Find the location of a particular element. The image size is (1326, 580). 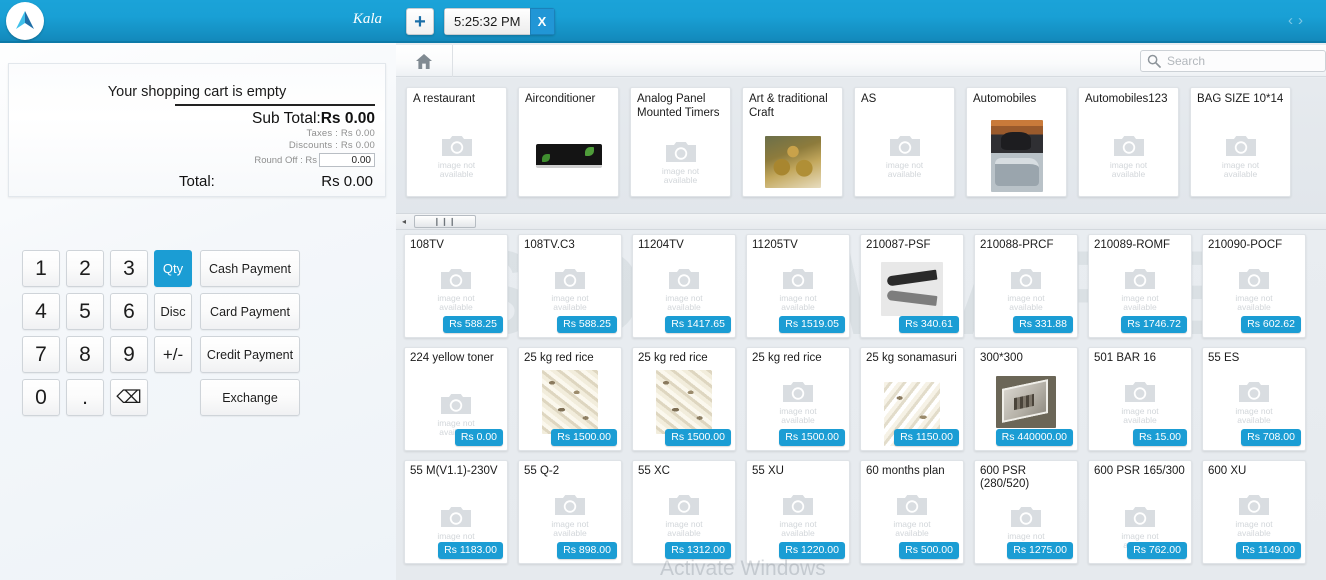

product-name: 55 XU is located at coordinates (768, 471).